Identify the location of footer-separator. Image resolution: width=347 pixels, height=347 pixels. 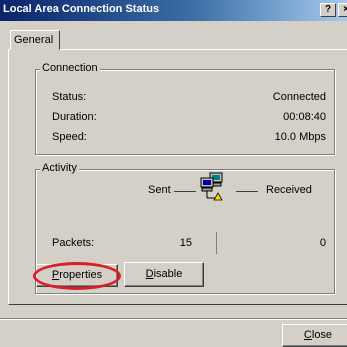
(173, 319).